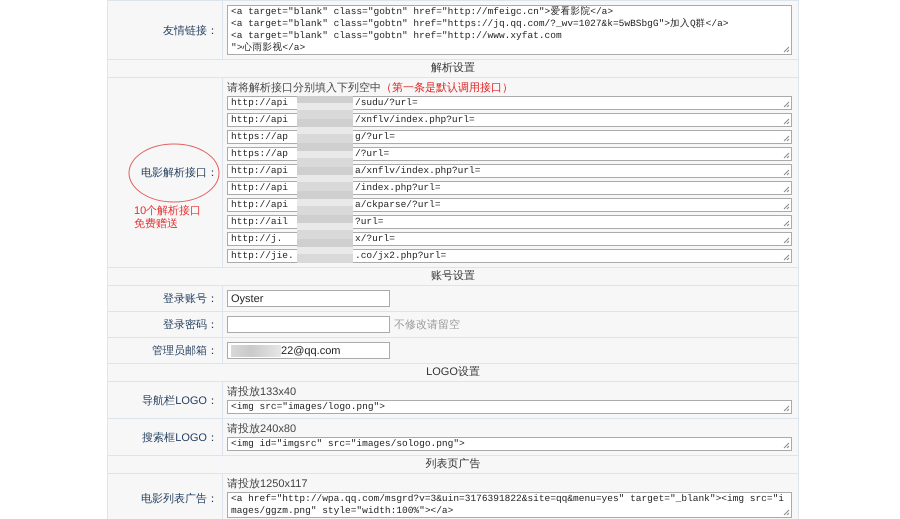  I want to click on section-header: LOGO设置, so click(453, 372).